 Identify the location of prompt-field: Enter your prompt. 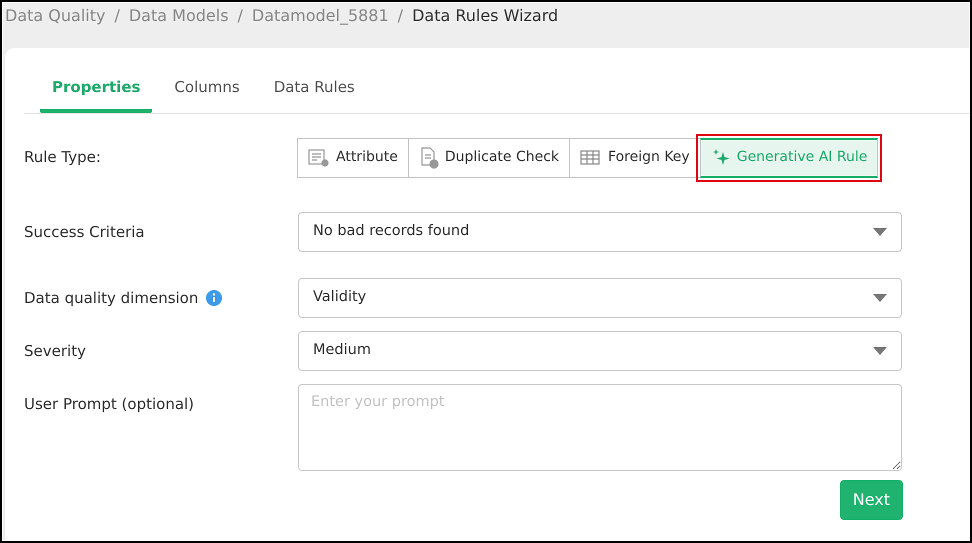
(600, 427).